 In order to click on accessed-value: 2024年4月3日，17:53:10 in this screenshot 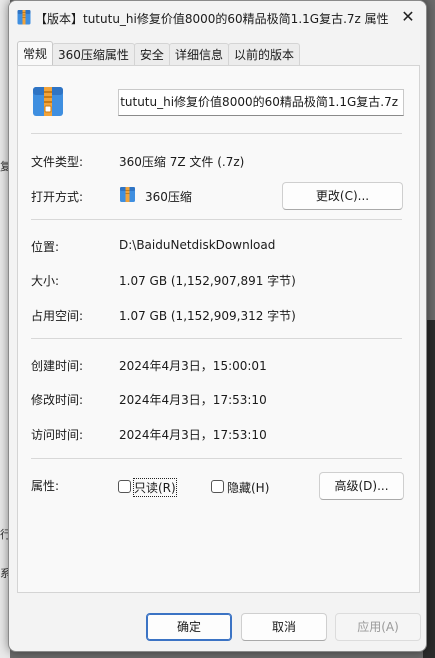, I will do `click(193, 435)`.